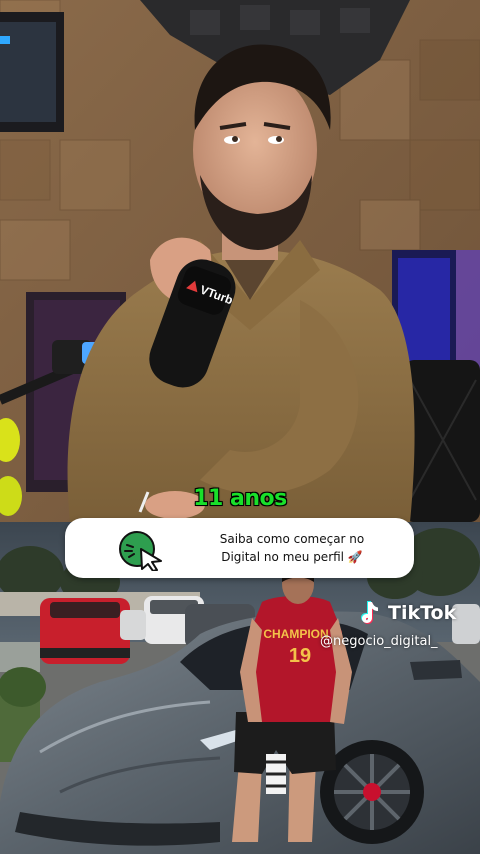  I want to click on video-caption: 11 anos, so click(240, 498).